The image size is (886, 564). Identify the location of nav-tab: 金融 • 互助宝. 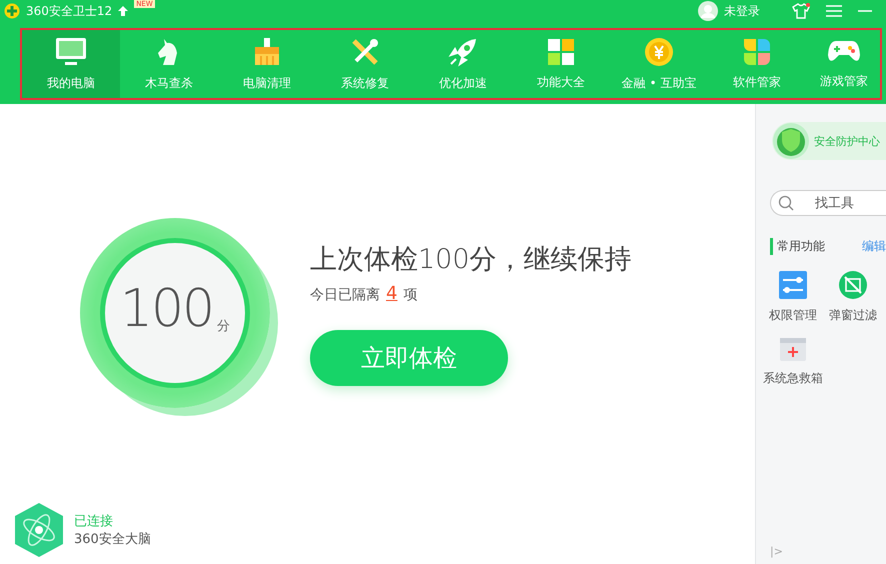
(659, 64).